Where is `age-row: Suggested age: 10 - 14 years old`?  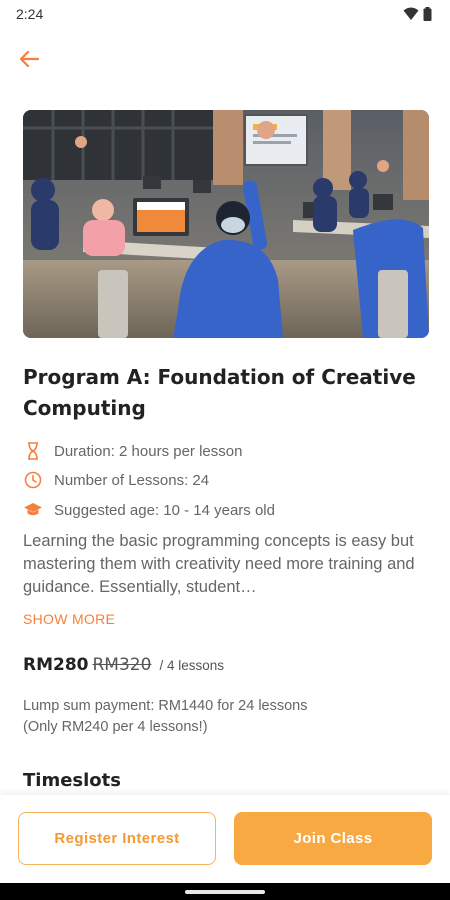
age-row: Suggested age: 10 - 14 years old is located at coordinates (149, 510).